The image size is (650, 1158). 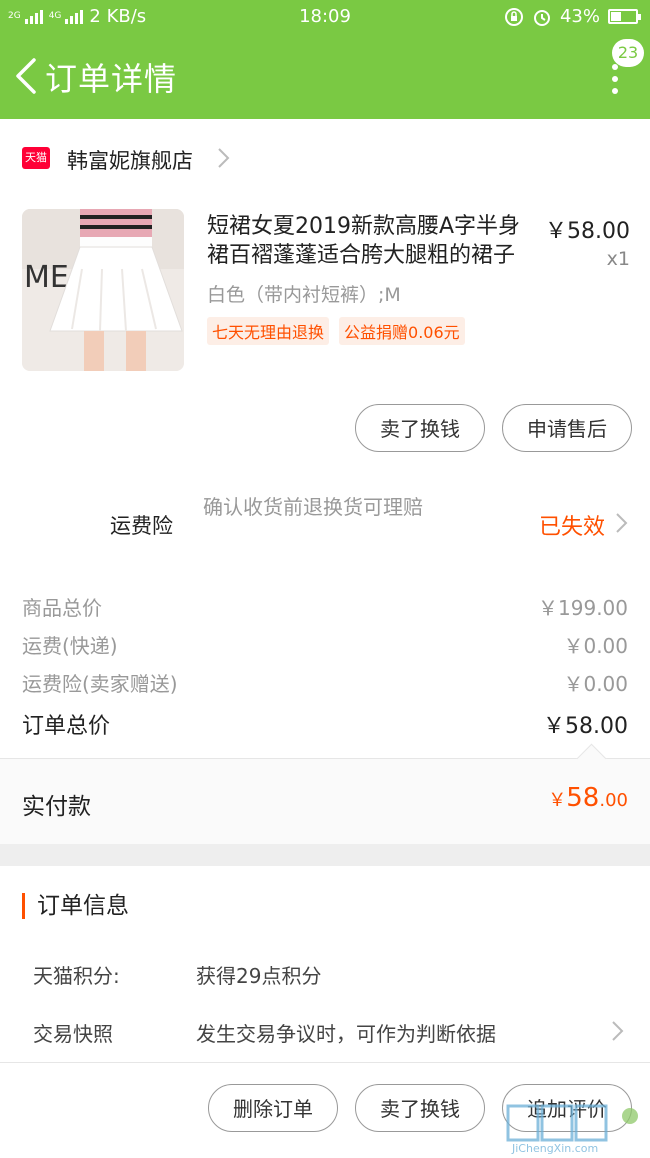 I want to click on status-right: 43%, so click(x=572, y=16).